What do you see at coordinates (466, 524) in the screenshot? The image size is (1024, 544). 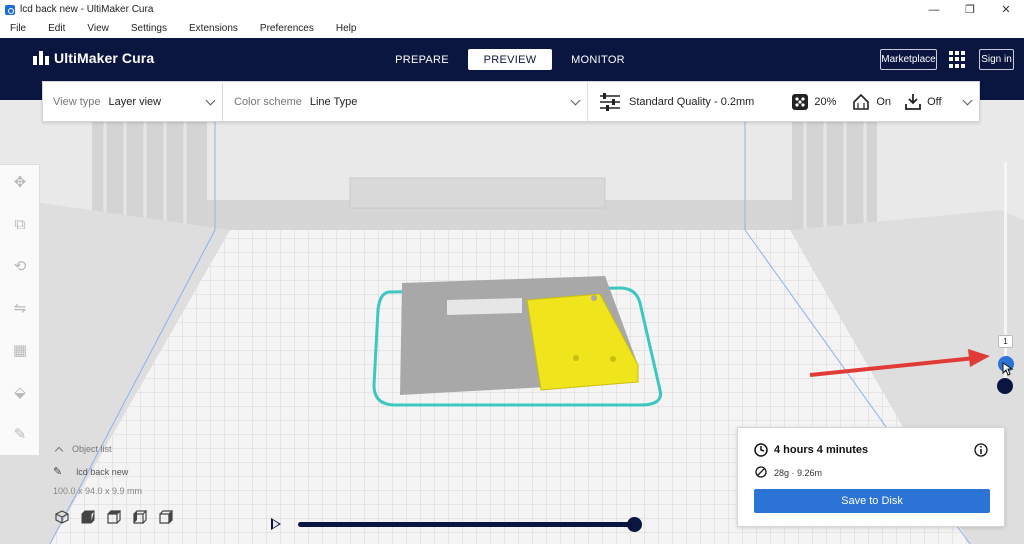 I see `simulation-slider-track` at bounding box center [466, 524].